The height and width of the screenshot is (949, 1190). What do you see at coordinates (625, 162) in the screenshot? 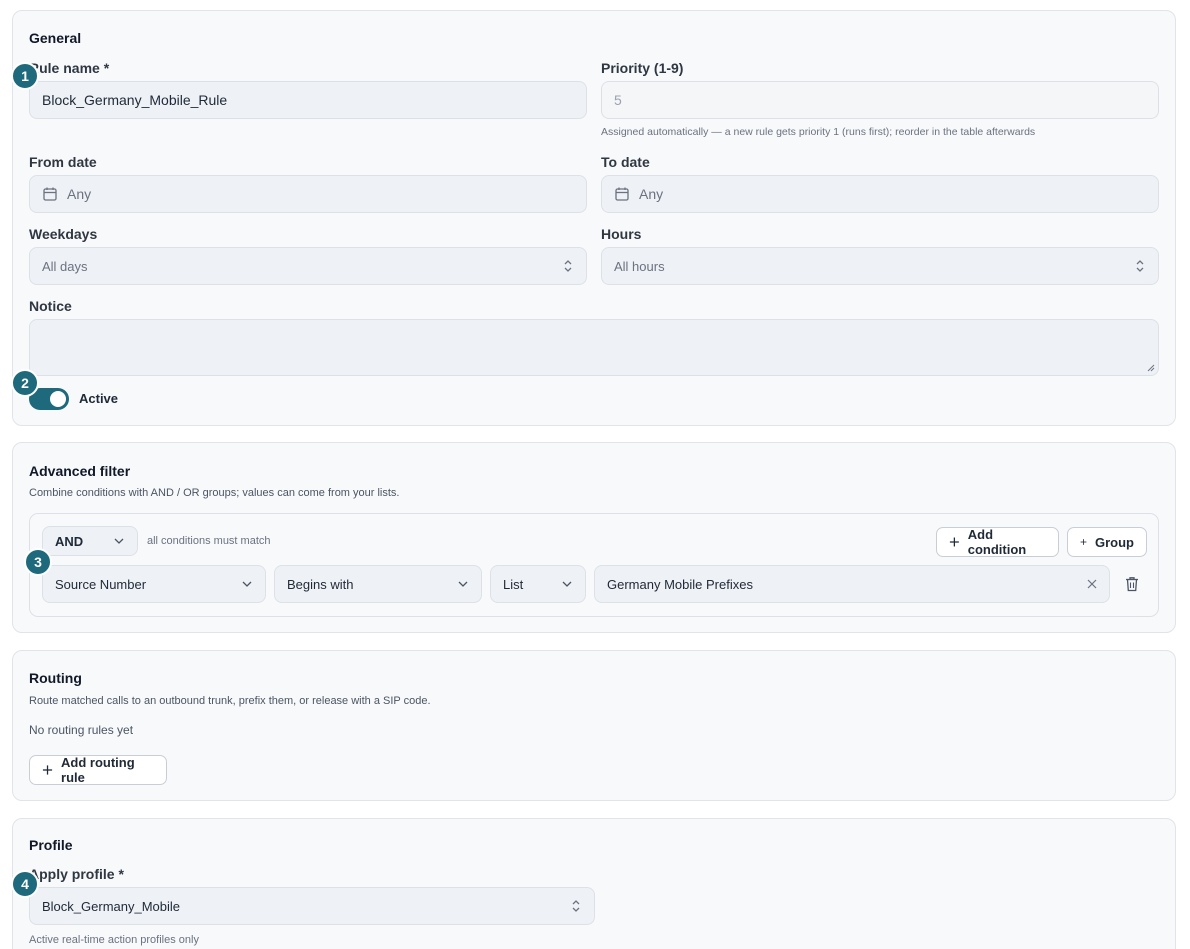
I see `to-date-label: To date` at bounding box center [625, 162].